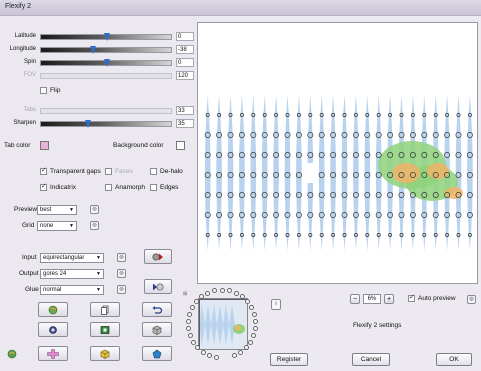 The height and width of the screenshot is (371, 481). I want to click on zoom-out-label: −, so click(355, 299).